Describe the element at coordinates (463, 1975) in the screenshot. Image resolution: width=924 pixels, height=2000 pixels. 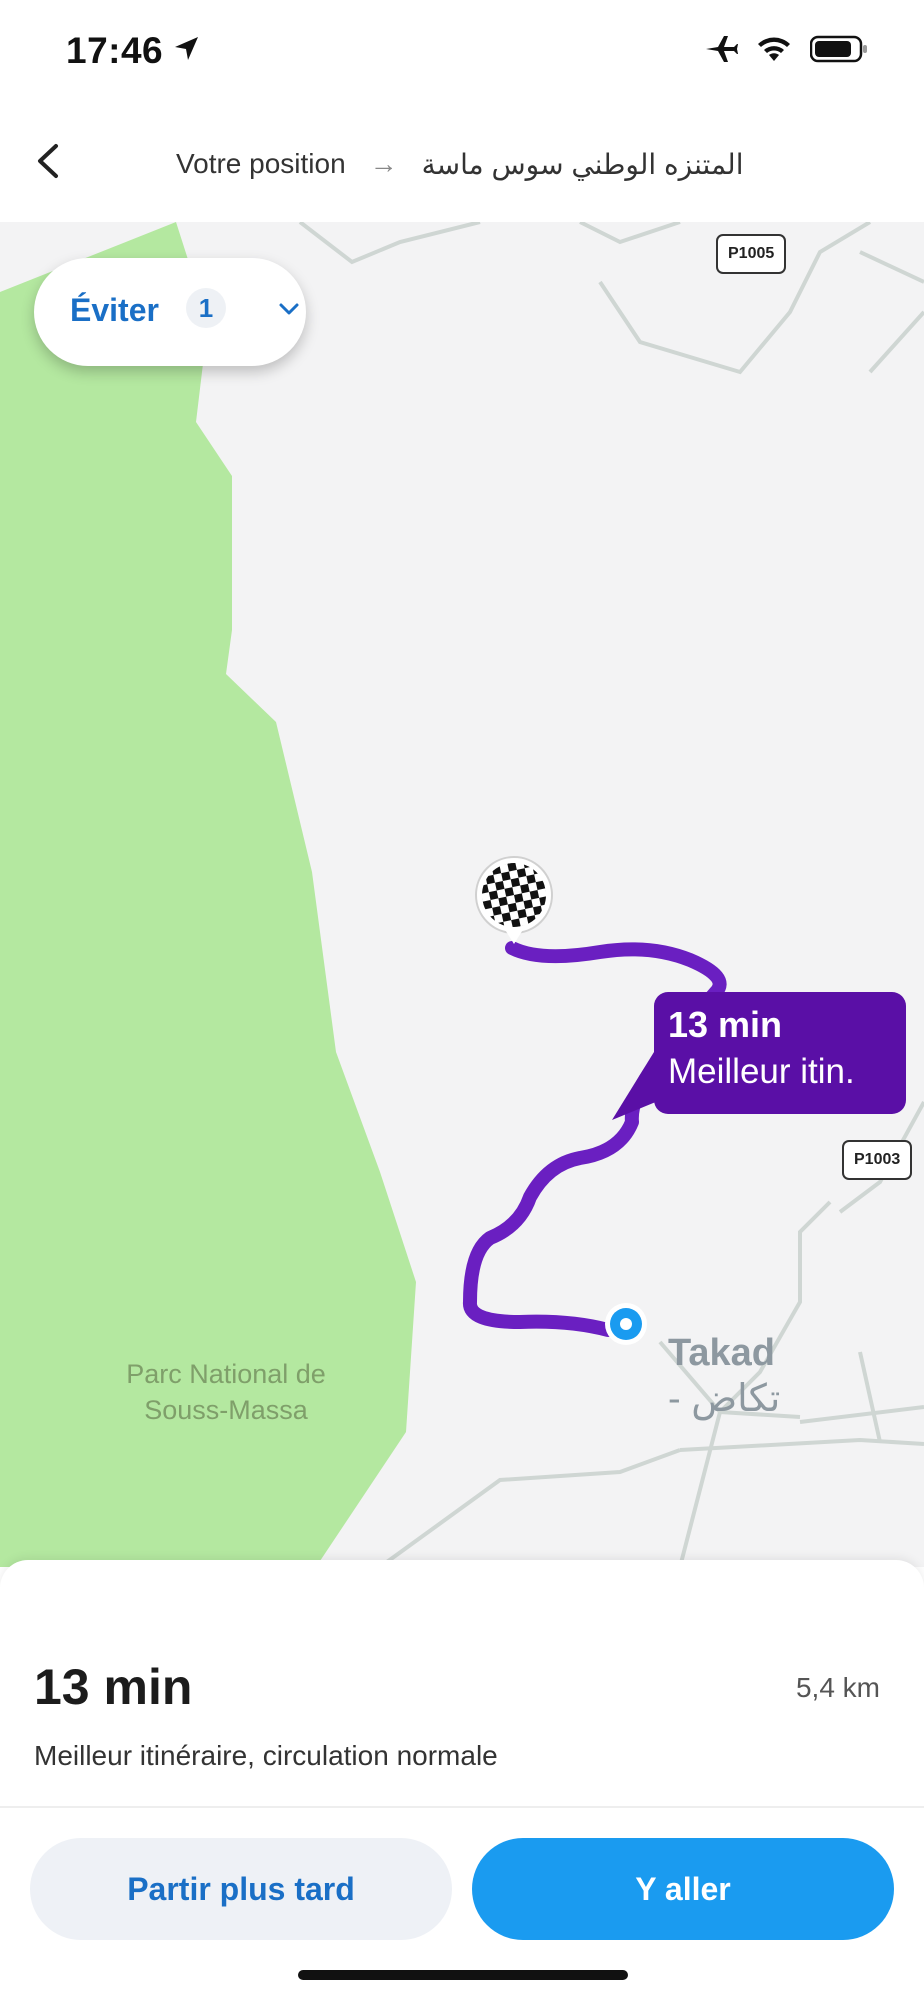
I see `home-indicator` at that location.